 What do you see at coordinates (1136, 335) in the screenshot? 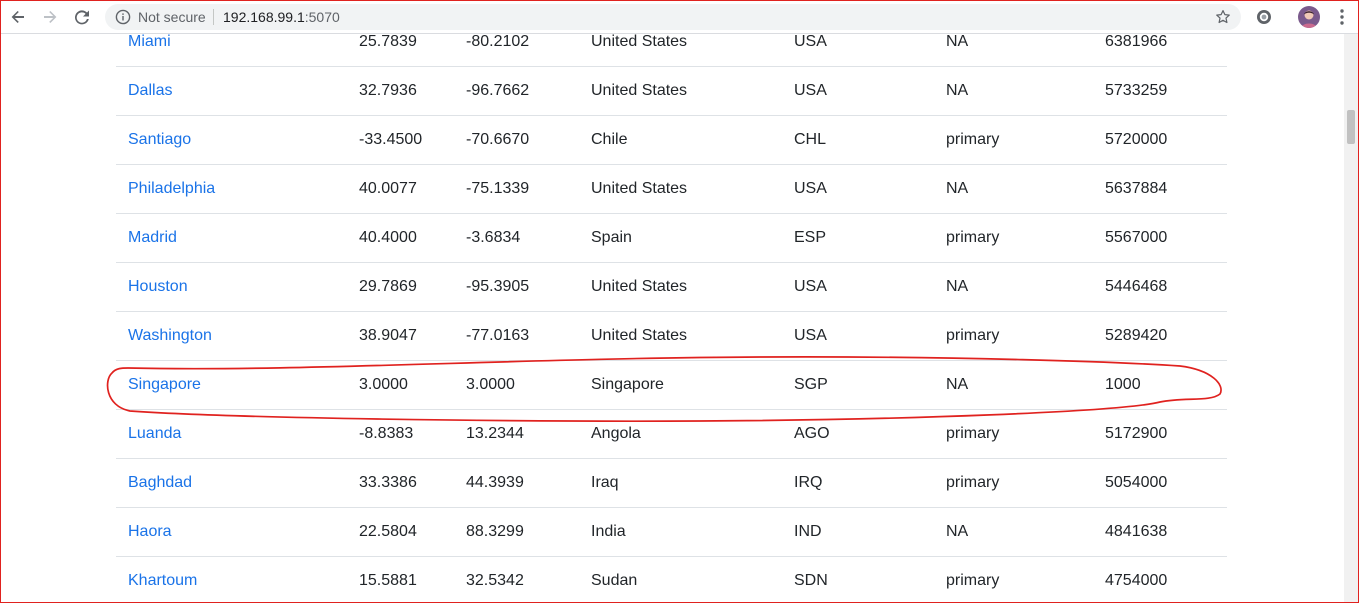
I see `table-cell-population: 5289420` at bounding box center [1136, 335].